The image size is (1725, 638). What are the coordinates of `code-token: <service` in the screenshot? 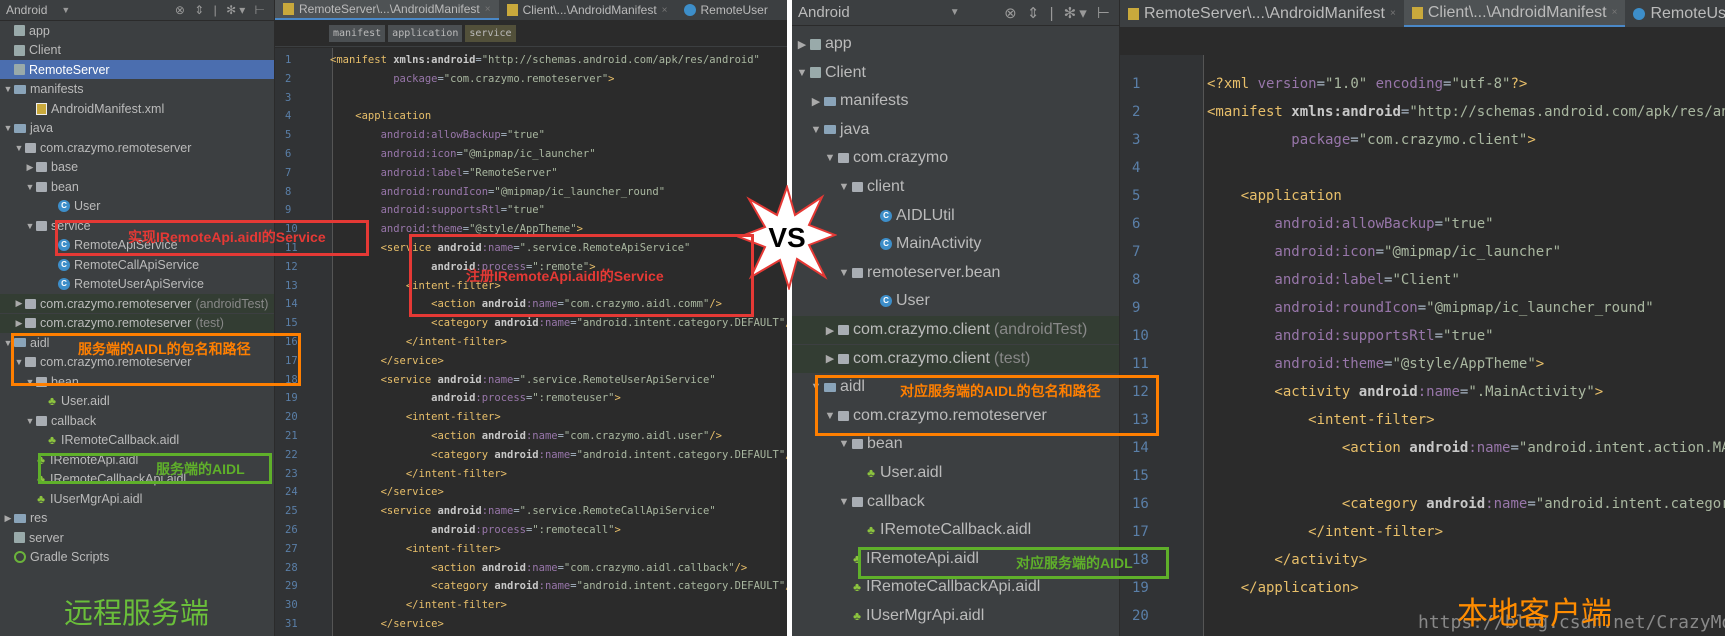 It's located at (384, 379).